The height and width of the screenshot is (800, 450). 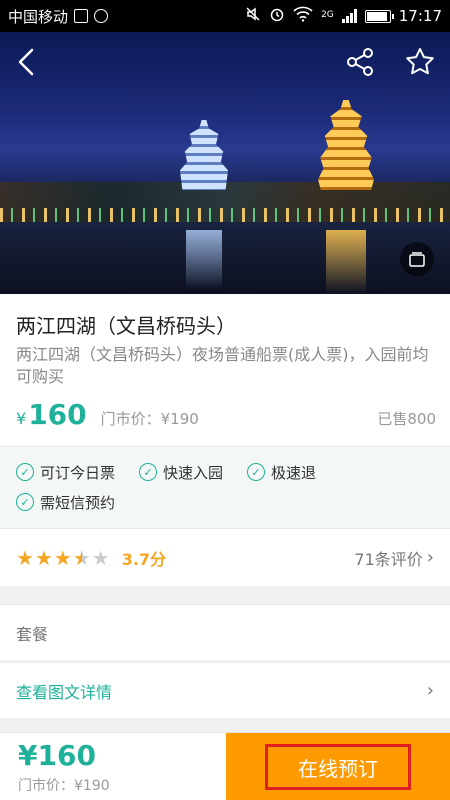 I want to click on gallery-button, so click(x=417, y=259).